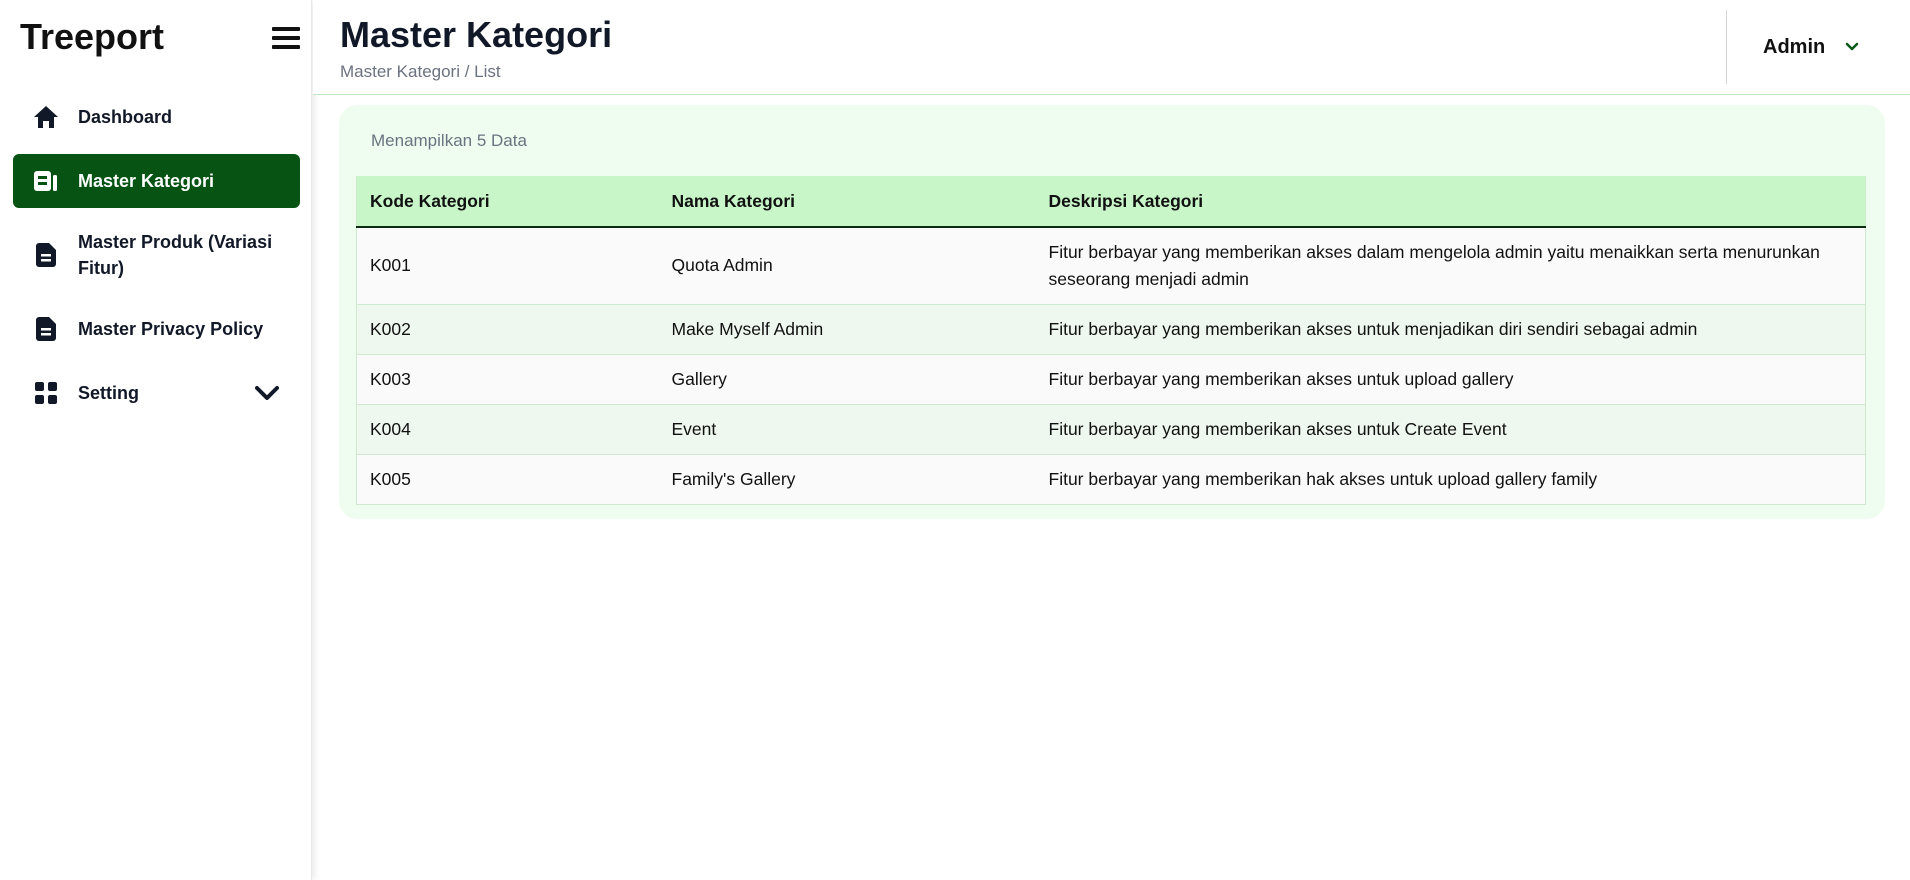 The width and height of the screenshot is (1910, 880). What do you see at coordinates (175, 255) in the screenshot?
I see `sidebar-item-label: Master Produk (Variasi Fitur)` at bounding box center [175, 255].